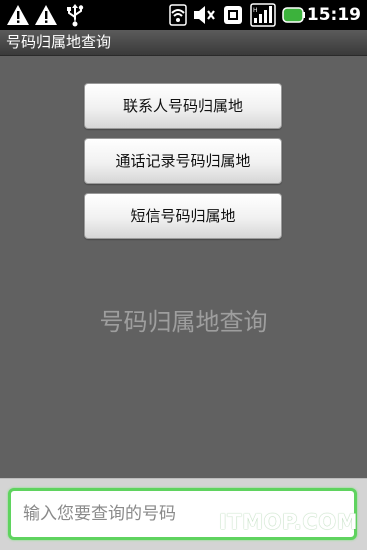 The width and height of the screenshot is (367, 550). I want to click on status-bar: H 15:19, so click(183, 15).